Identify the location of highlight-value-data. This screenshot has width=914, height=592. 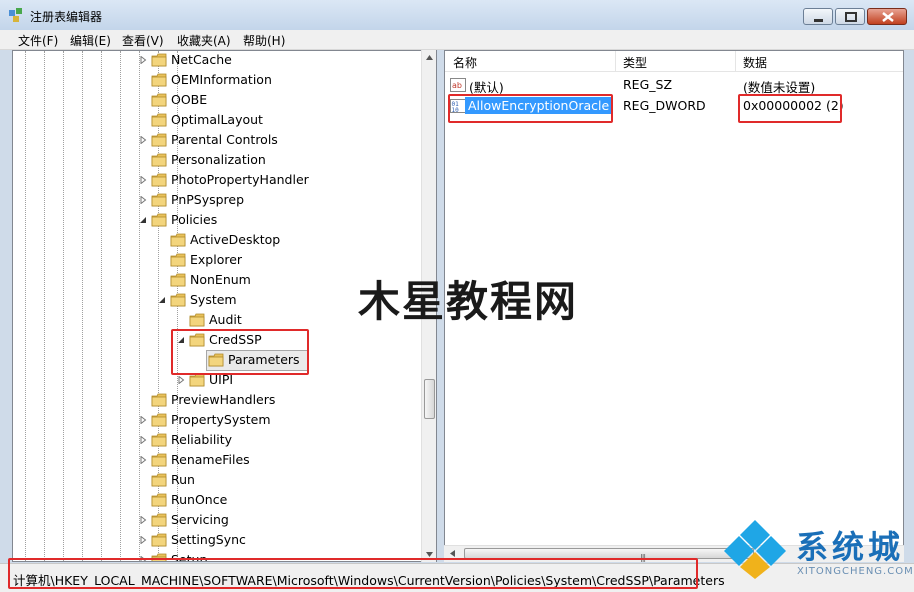
(790, 108).